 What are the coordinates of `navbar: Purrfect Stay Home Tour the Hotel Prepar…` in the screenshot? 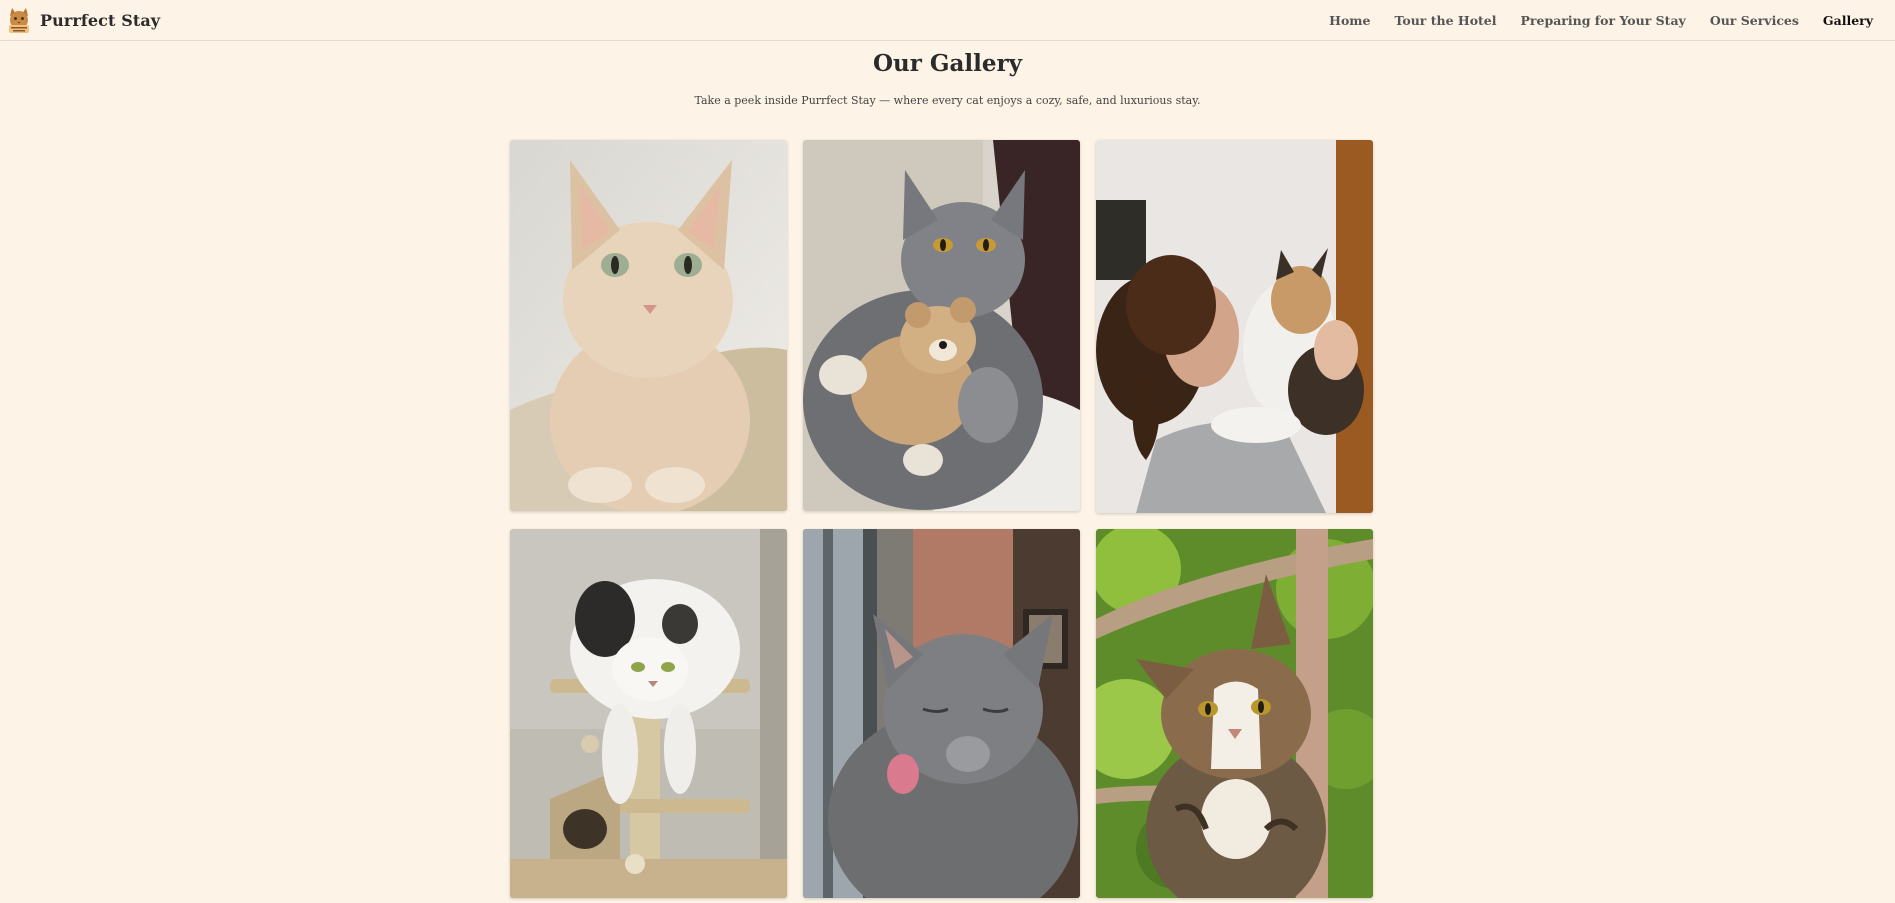 It's located at (947, 20).